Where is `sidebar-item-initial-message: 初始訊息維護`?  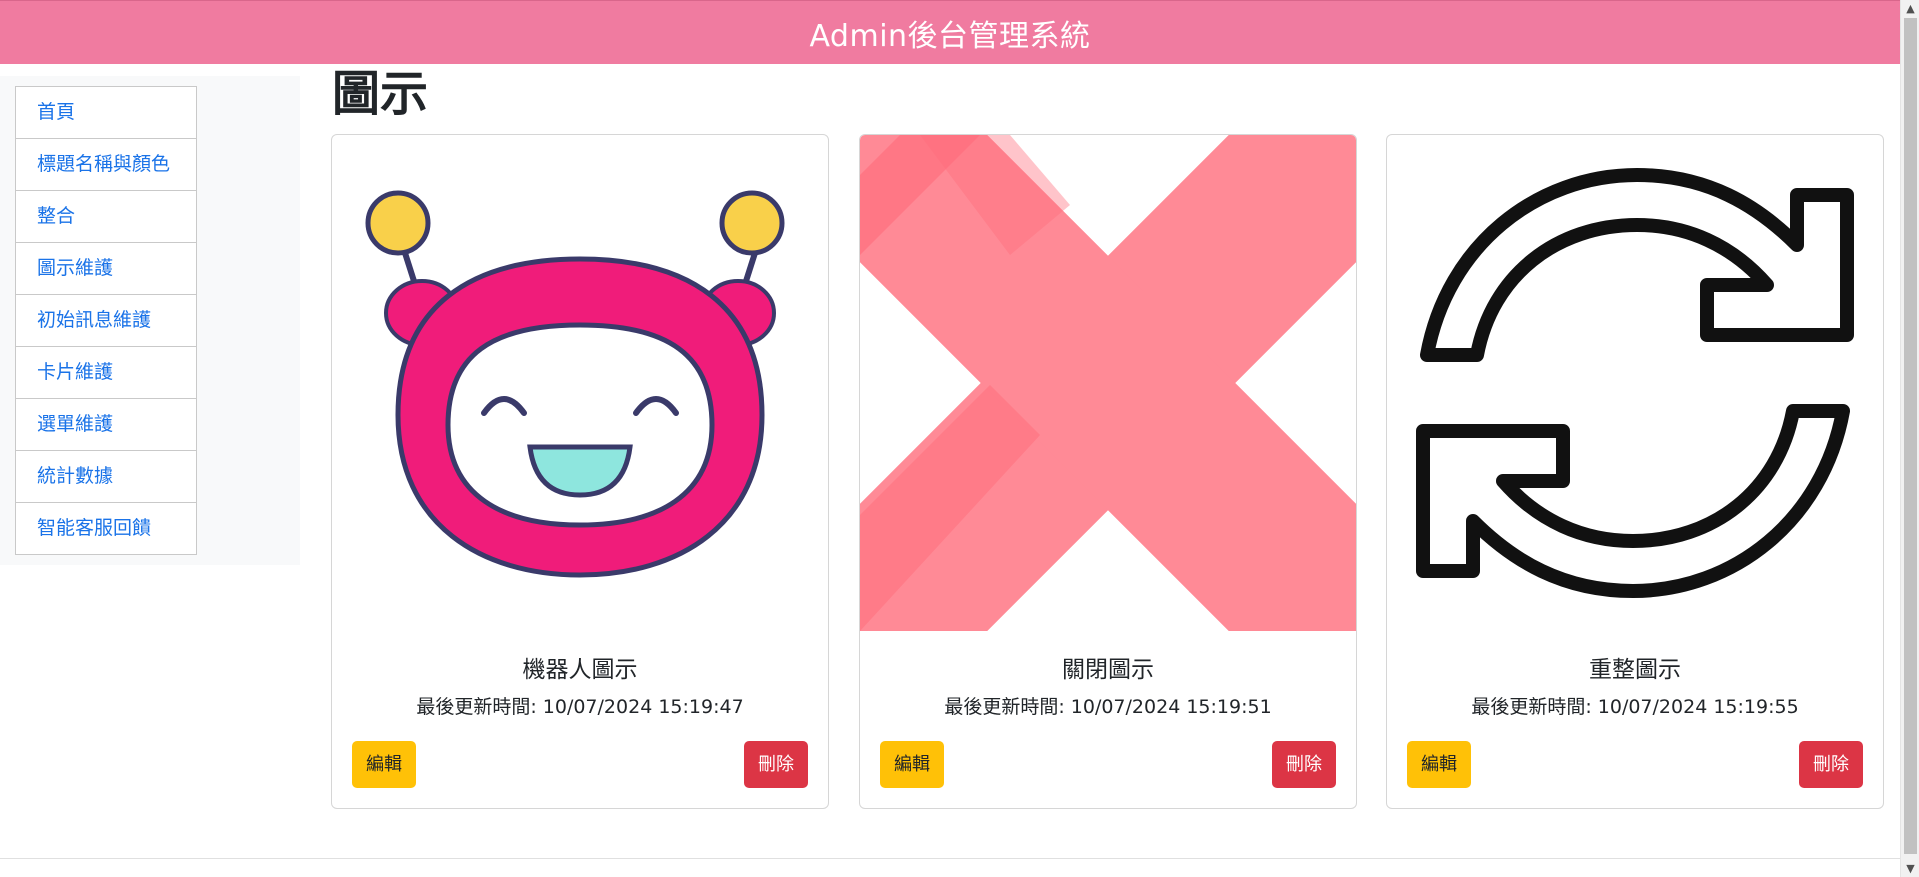 sidebar-item-initial-message: 初始訊息維護 is located at coordinates (106, 321).